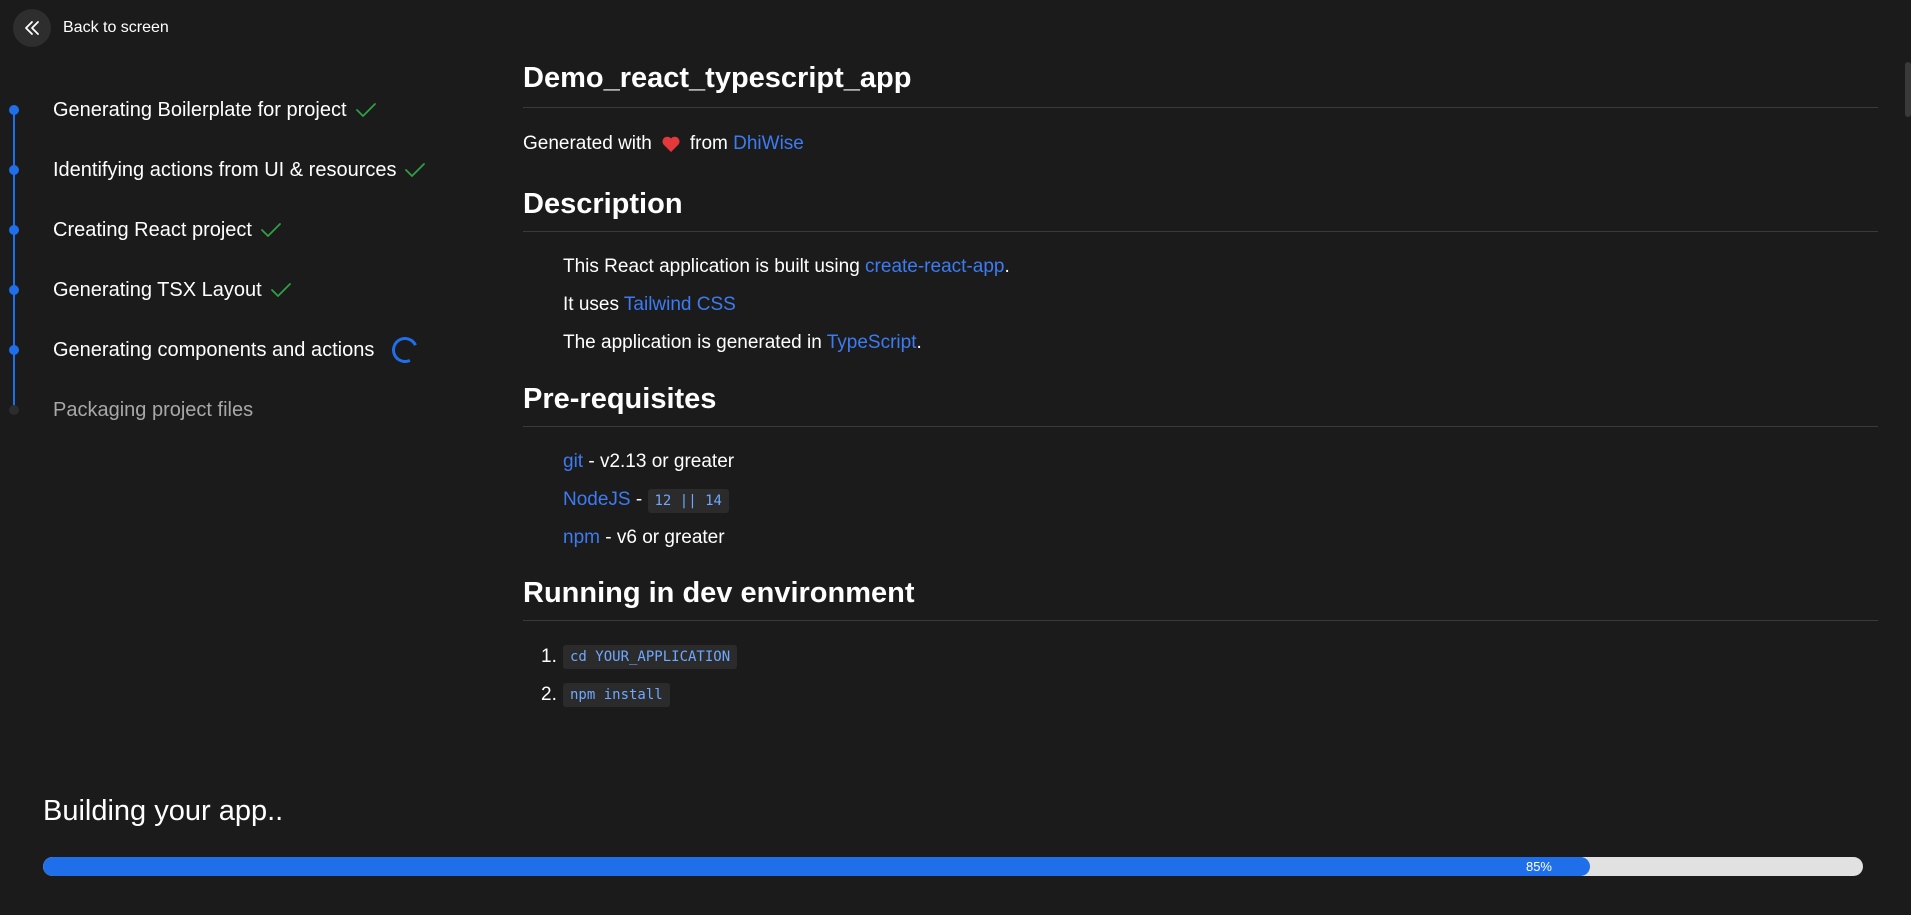  What do you see at coordinates (549, 656) in the screenshot?
I see `list-number: 1.` at bounding box center [549, 656].